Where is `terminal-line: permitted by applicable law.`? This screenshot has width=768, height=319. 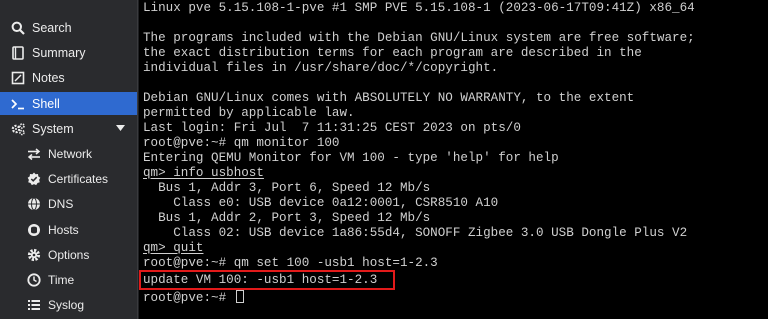
terminal-line: permitted by applicable law. is located at coordinates (249, 113).